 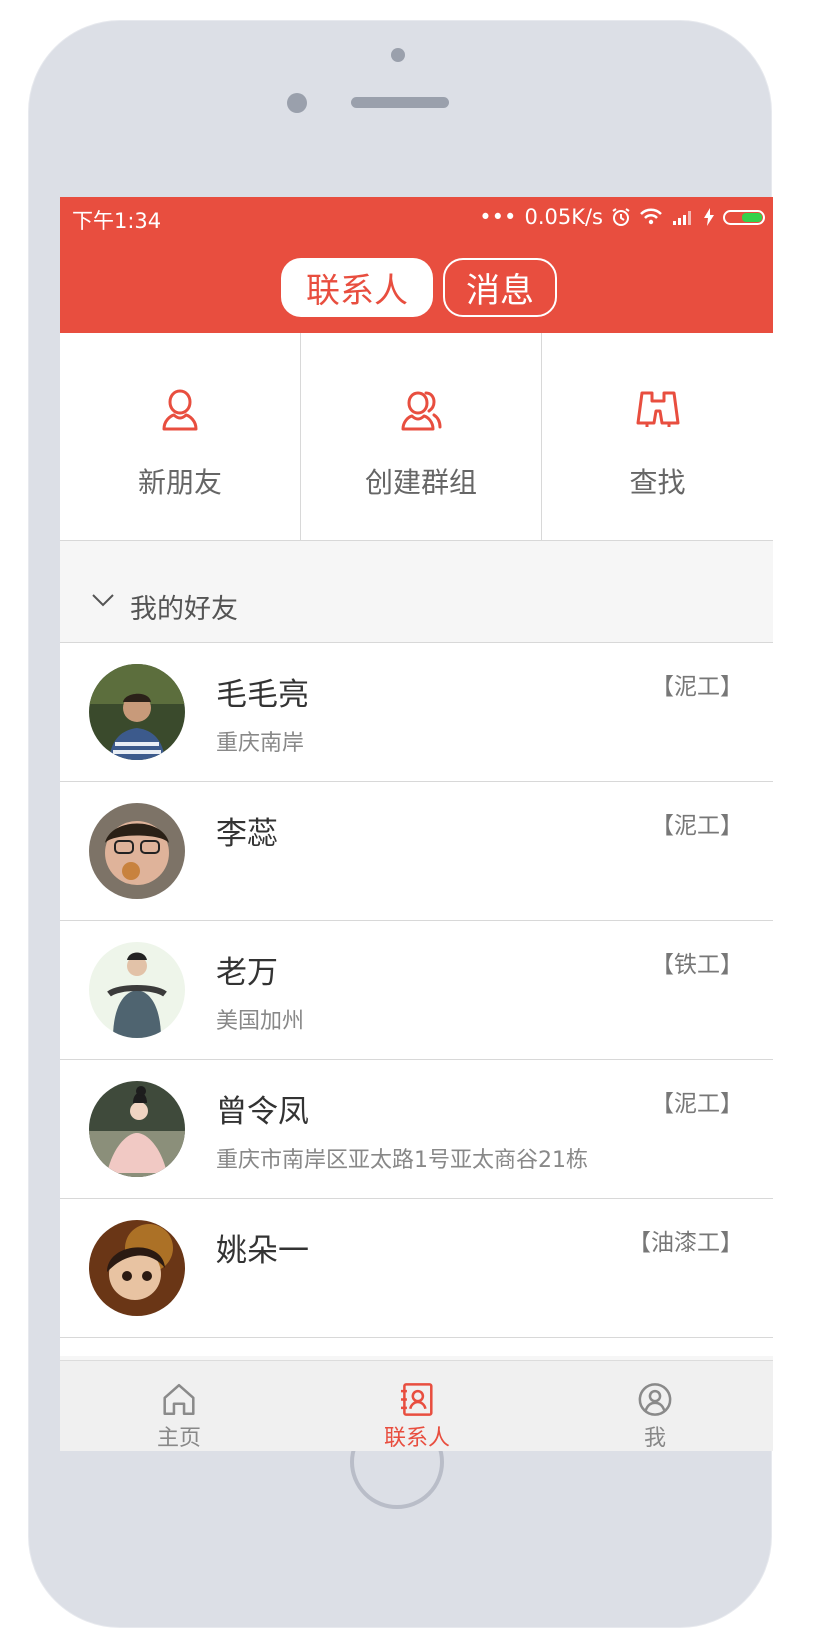 I want to click on search-label: 查找, so click(x=657, y=482).